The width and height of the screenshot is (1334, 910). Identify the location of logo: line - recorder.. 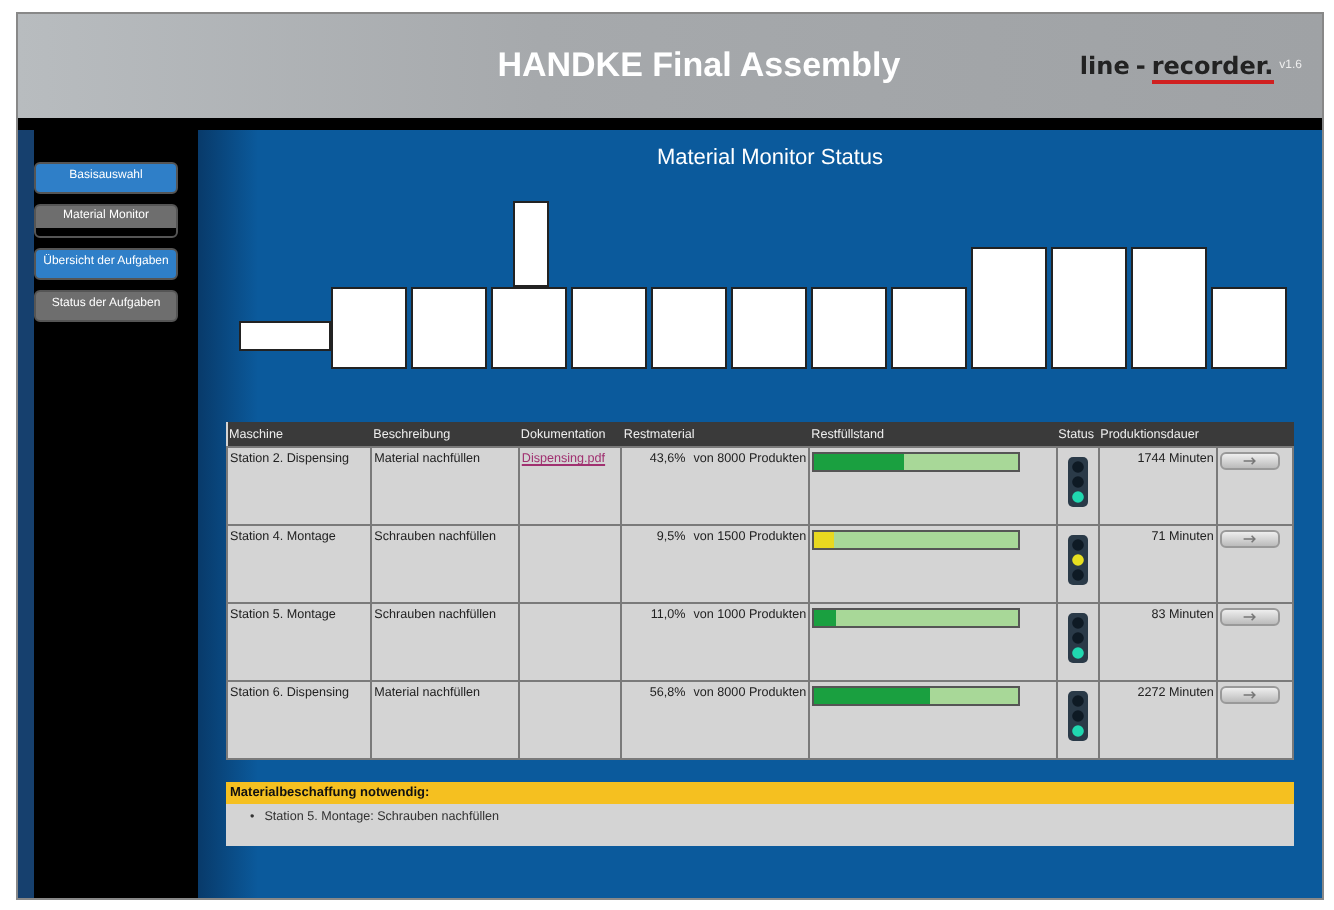
(1176, 66).